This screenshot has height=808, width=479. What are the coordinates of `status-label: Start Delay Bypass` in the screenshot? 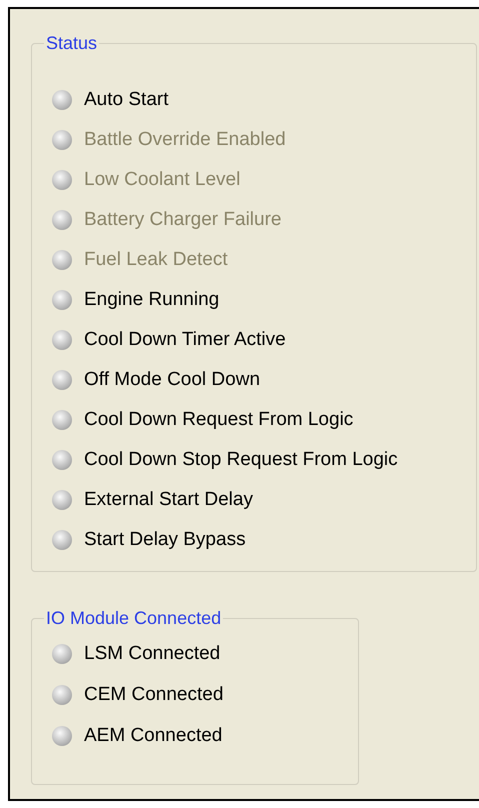 It's located at (165, 540).